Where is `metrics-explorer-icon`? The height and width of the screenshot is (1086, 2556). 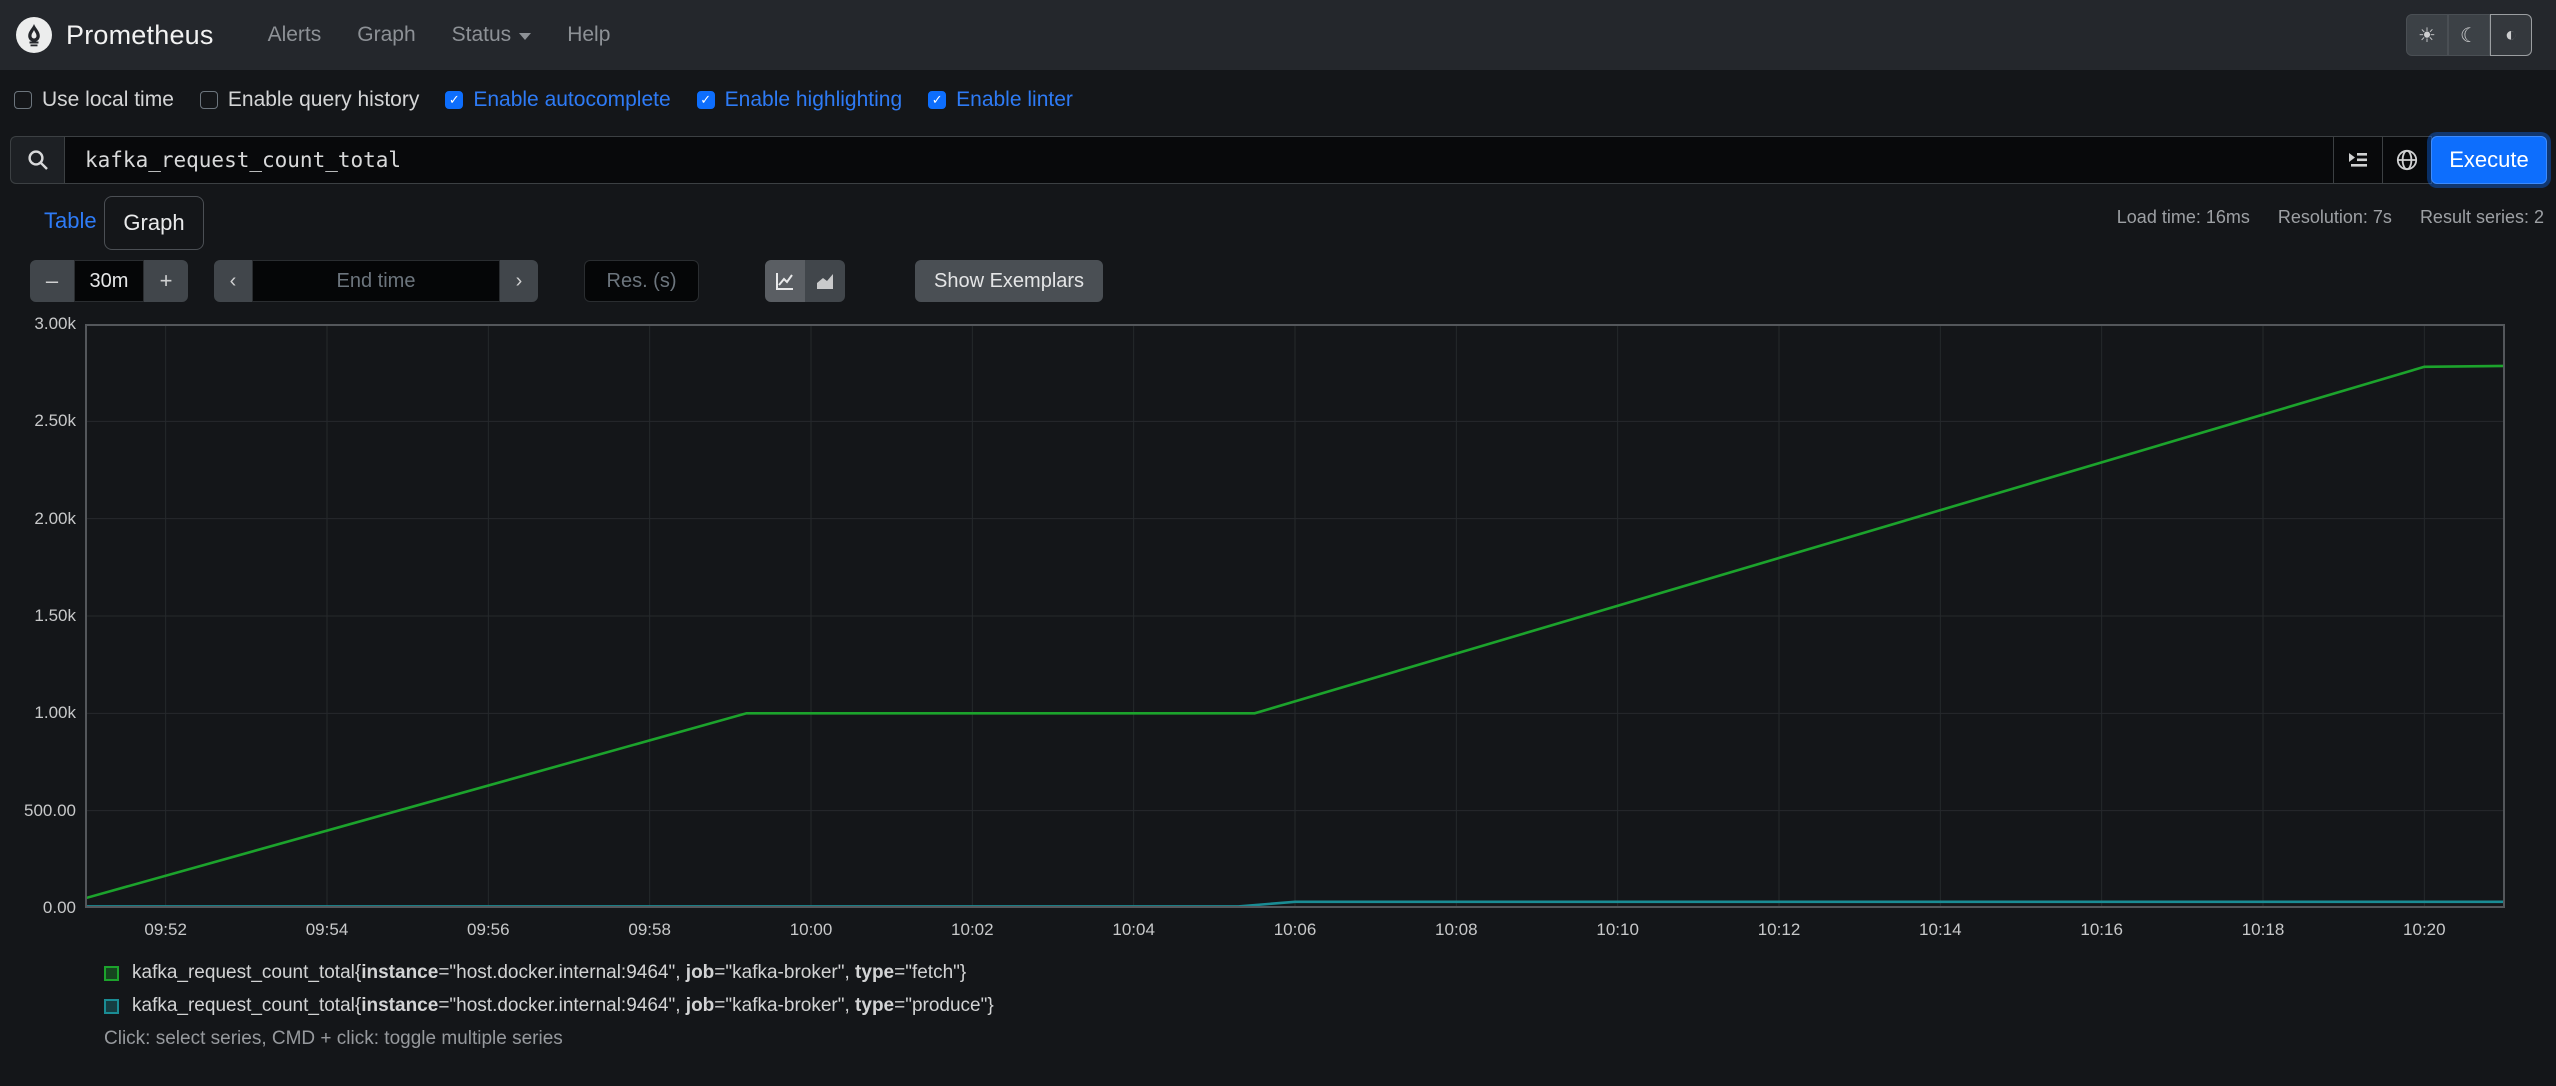 metrics-explorer-icon is located at coordinates (2358, 160).